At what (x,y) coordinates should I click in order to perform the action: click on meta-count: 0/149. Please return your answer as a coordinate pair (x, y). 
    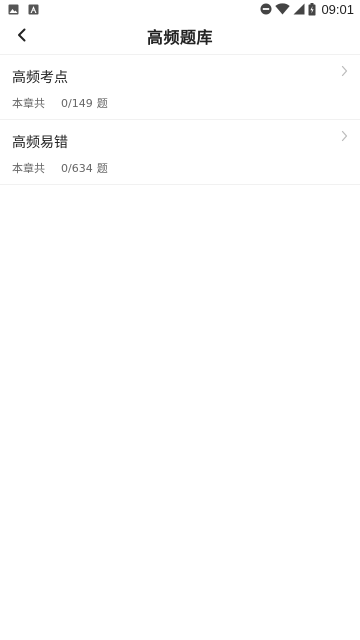
    Looking at the image, I should click on (77, 103).